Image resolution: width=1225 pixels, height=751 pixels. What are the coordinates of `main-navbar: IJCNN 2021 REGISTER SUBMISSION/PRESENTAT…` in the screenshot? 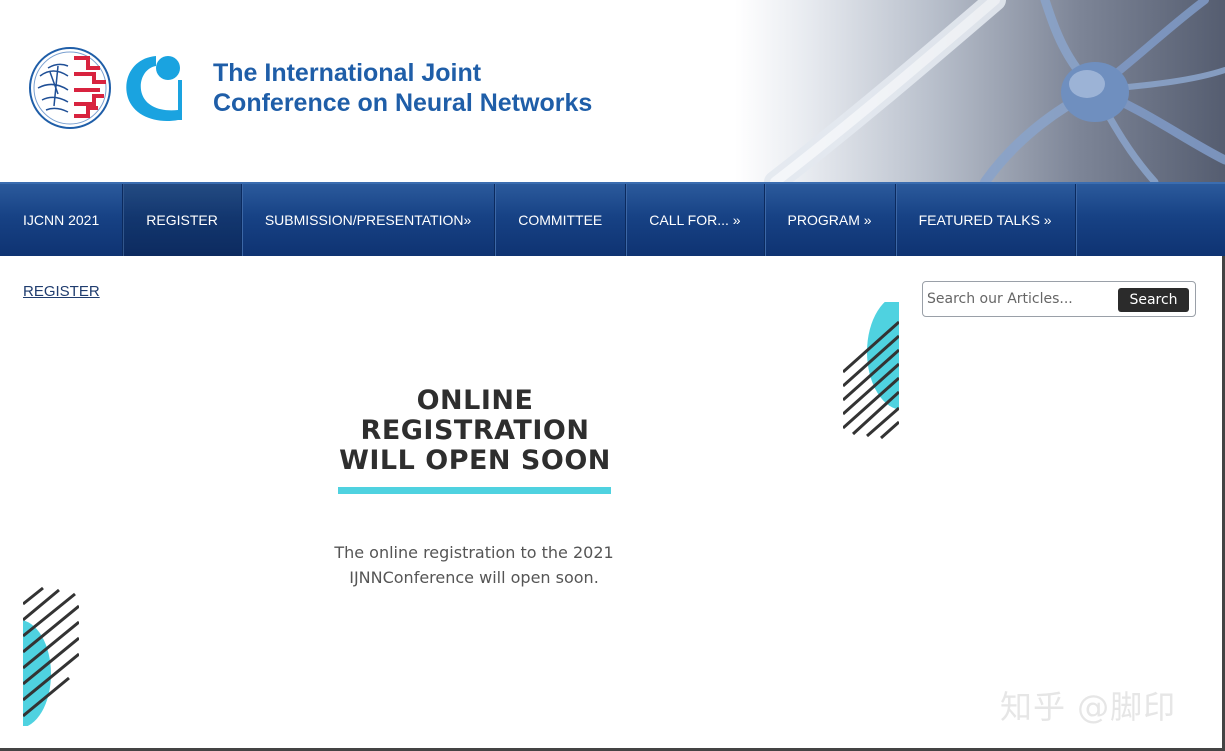 It's located at (612, 219).